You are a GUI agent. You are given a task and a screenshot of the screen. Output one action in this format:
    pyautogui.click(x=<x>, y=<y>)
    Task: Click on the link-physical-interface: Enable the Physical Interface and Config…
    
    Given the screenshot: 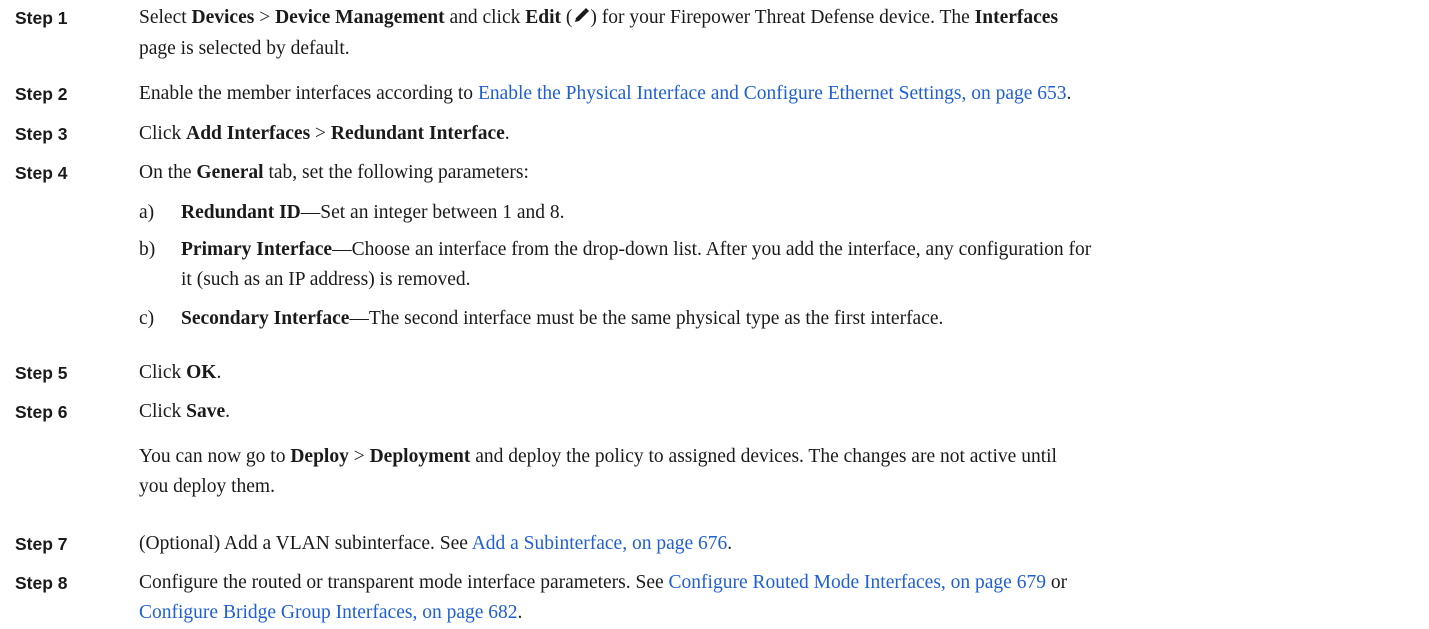 What is the action you would take?
    pyautogui.click(x=772, y=93)
    